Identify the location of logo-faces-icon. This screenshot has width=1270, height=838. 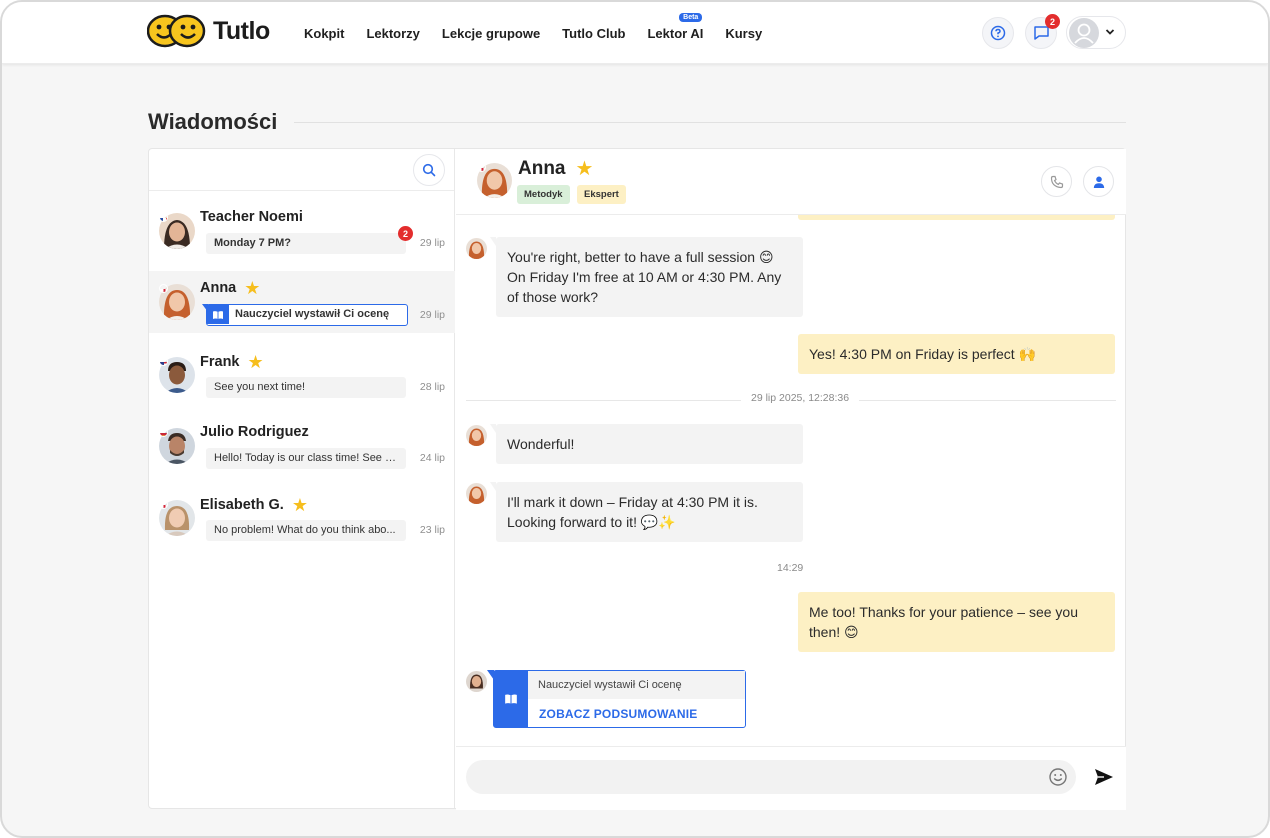
(176, 31).